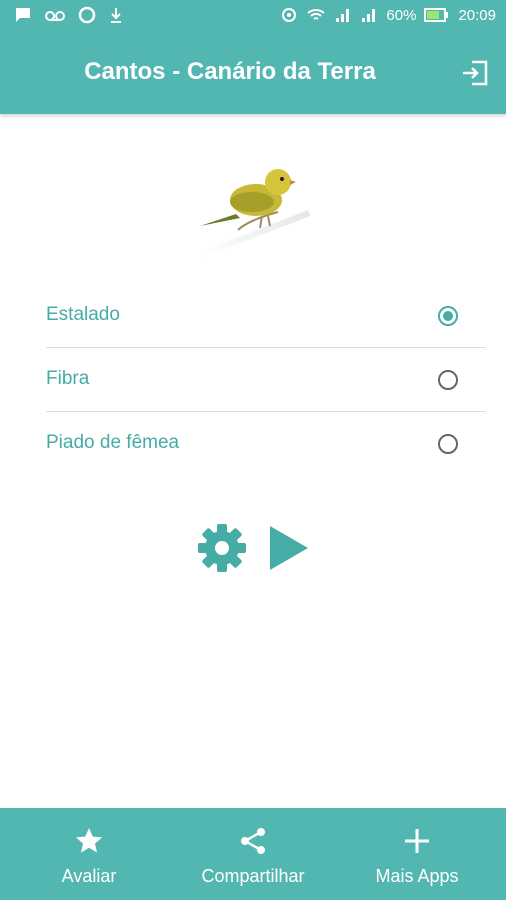  I want to click on bottom-nav: Avaliar Compartilhar Mais Apps, so click(253, 854).